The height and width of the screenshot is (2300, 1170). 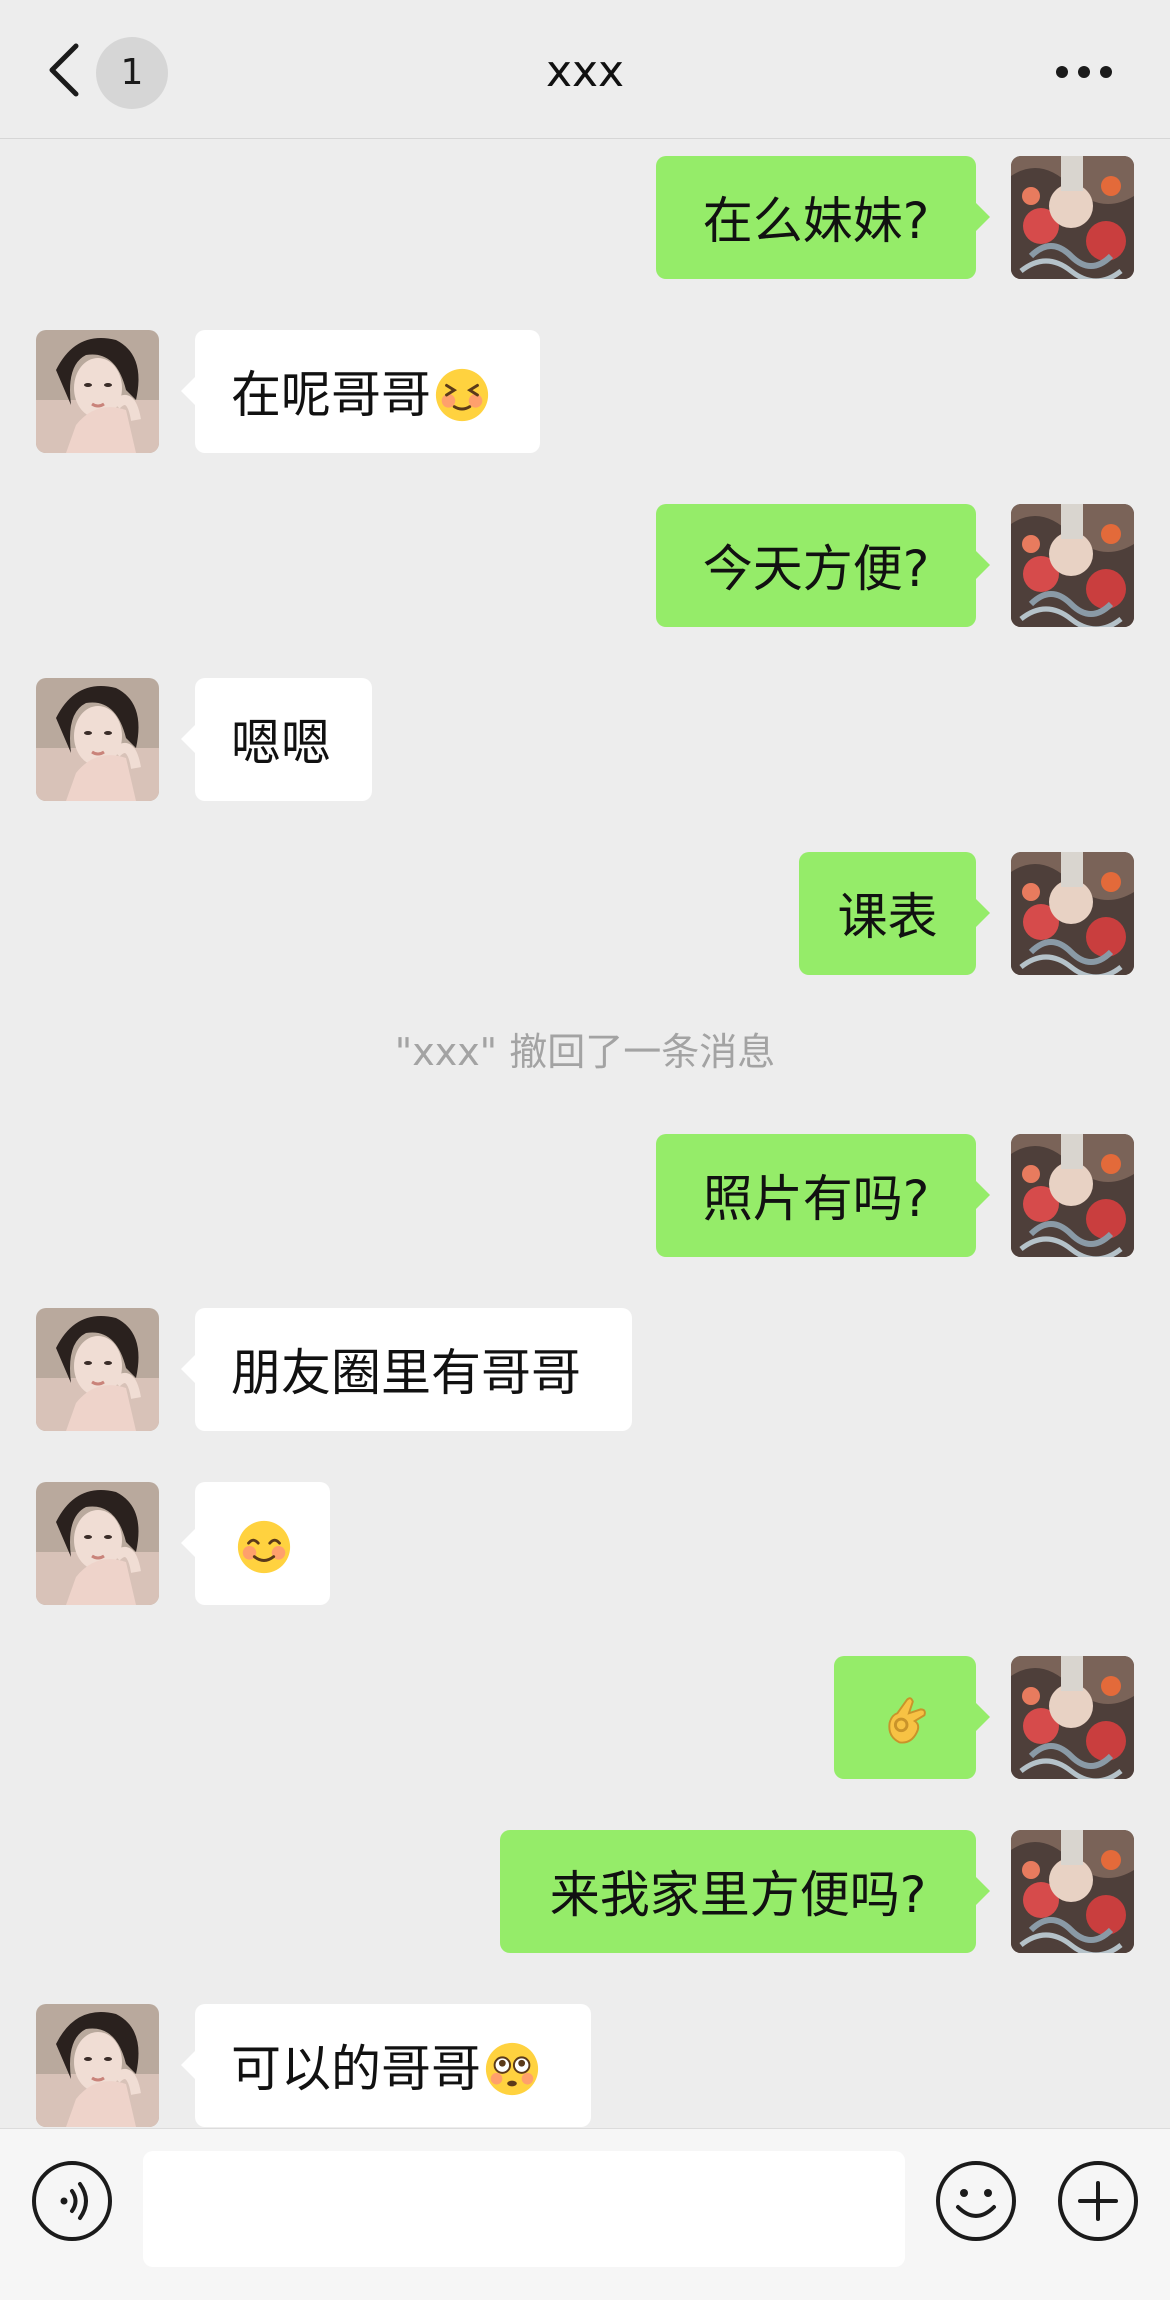 I want to click on message-text: 来我家里方便吗?, so click(x=738, y=1894).